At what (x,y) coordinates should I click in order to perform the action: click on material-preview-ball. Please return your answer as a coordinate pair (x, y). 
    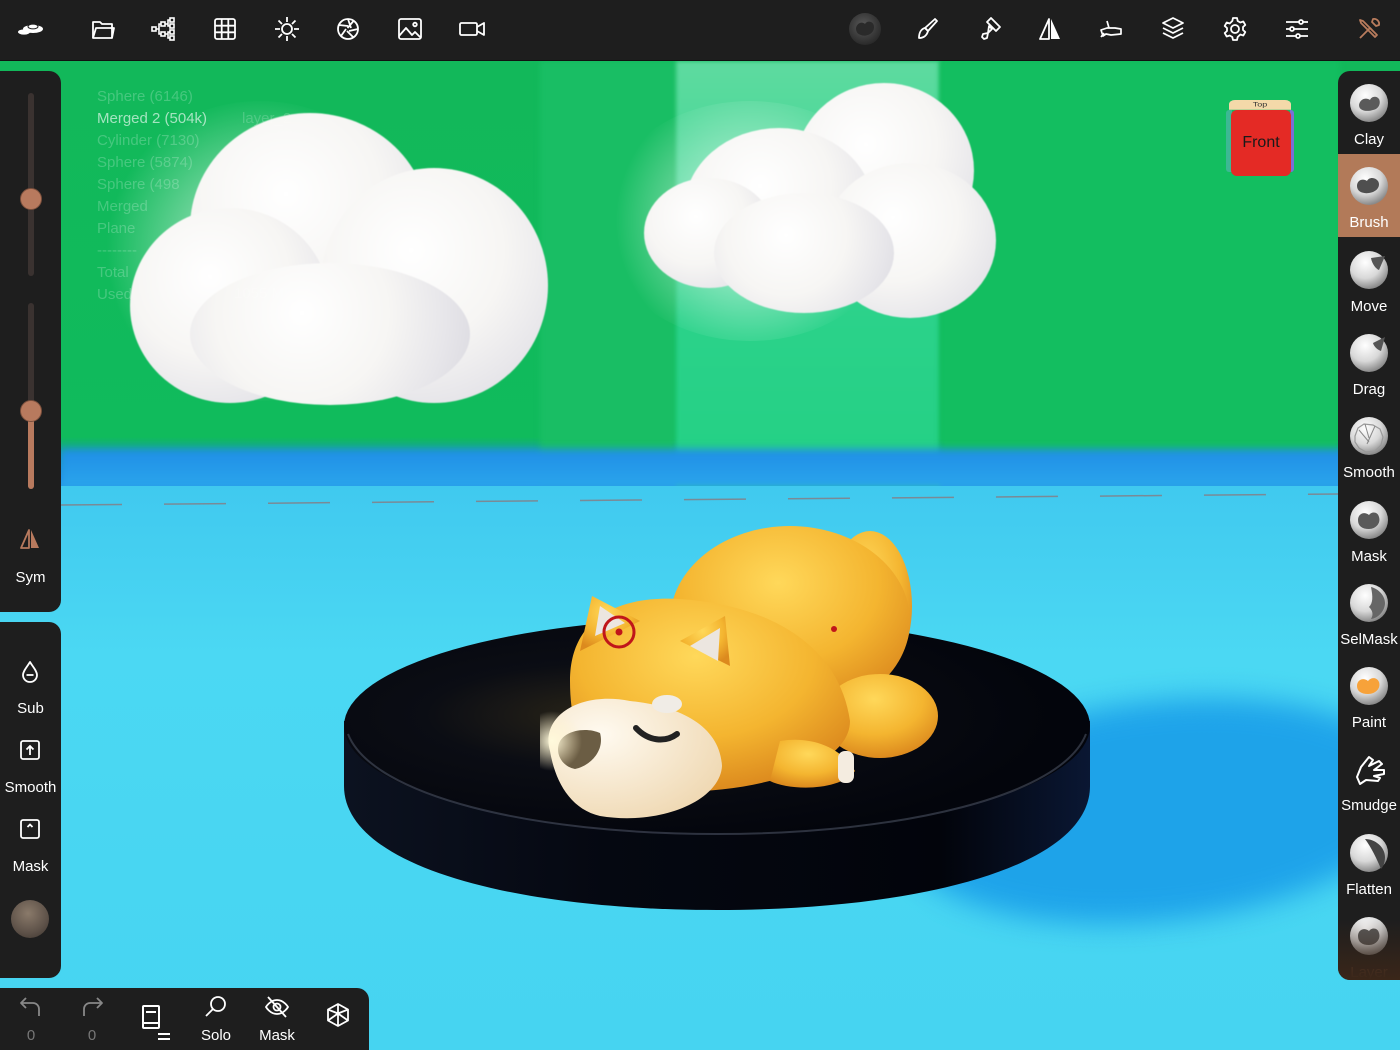
    Looking at the image, I should click on (30, 919).